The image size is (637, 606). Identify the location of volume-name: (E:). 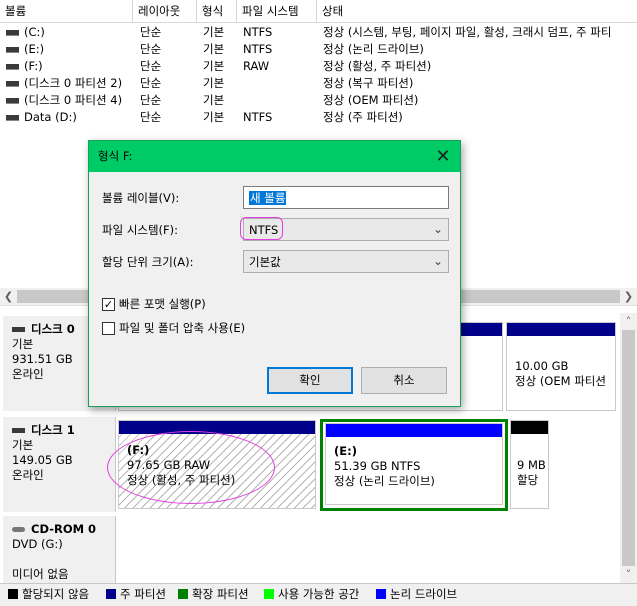
(34, 49).